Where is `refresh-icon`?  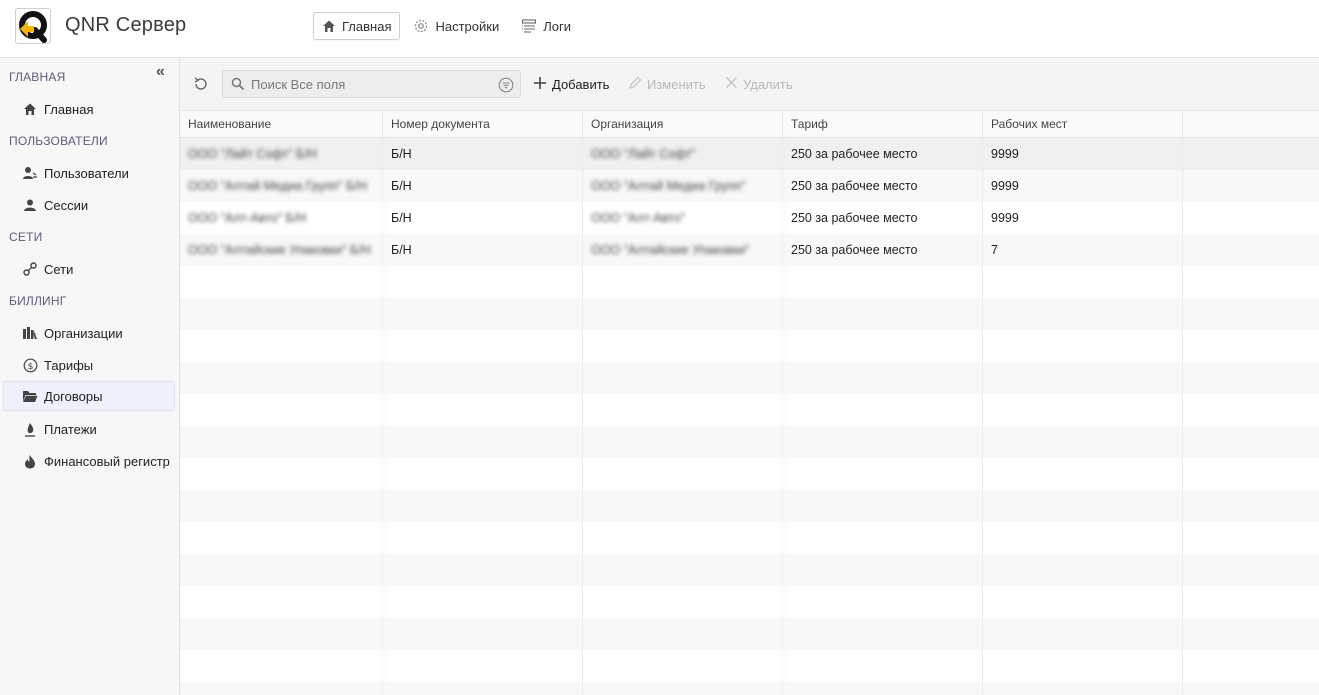 refresh-icon is located at coordinates (201, 84).